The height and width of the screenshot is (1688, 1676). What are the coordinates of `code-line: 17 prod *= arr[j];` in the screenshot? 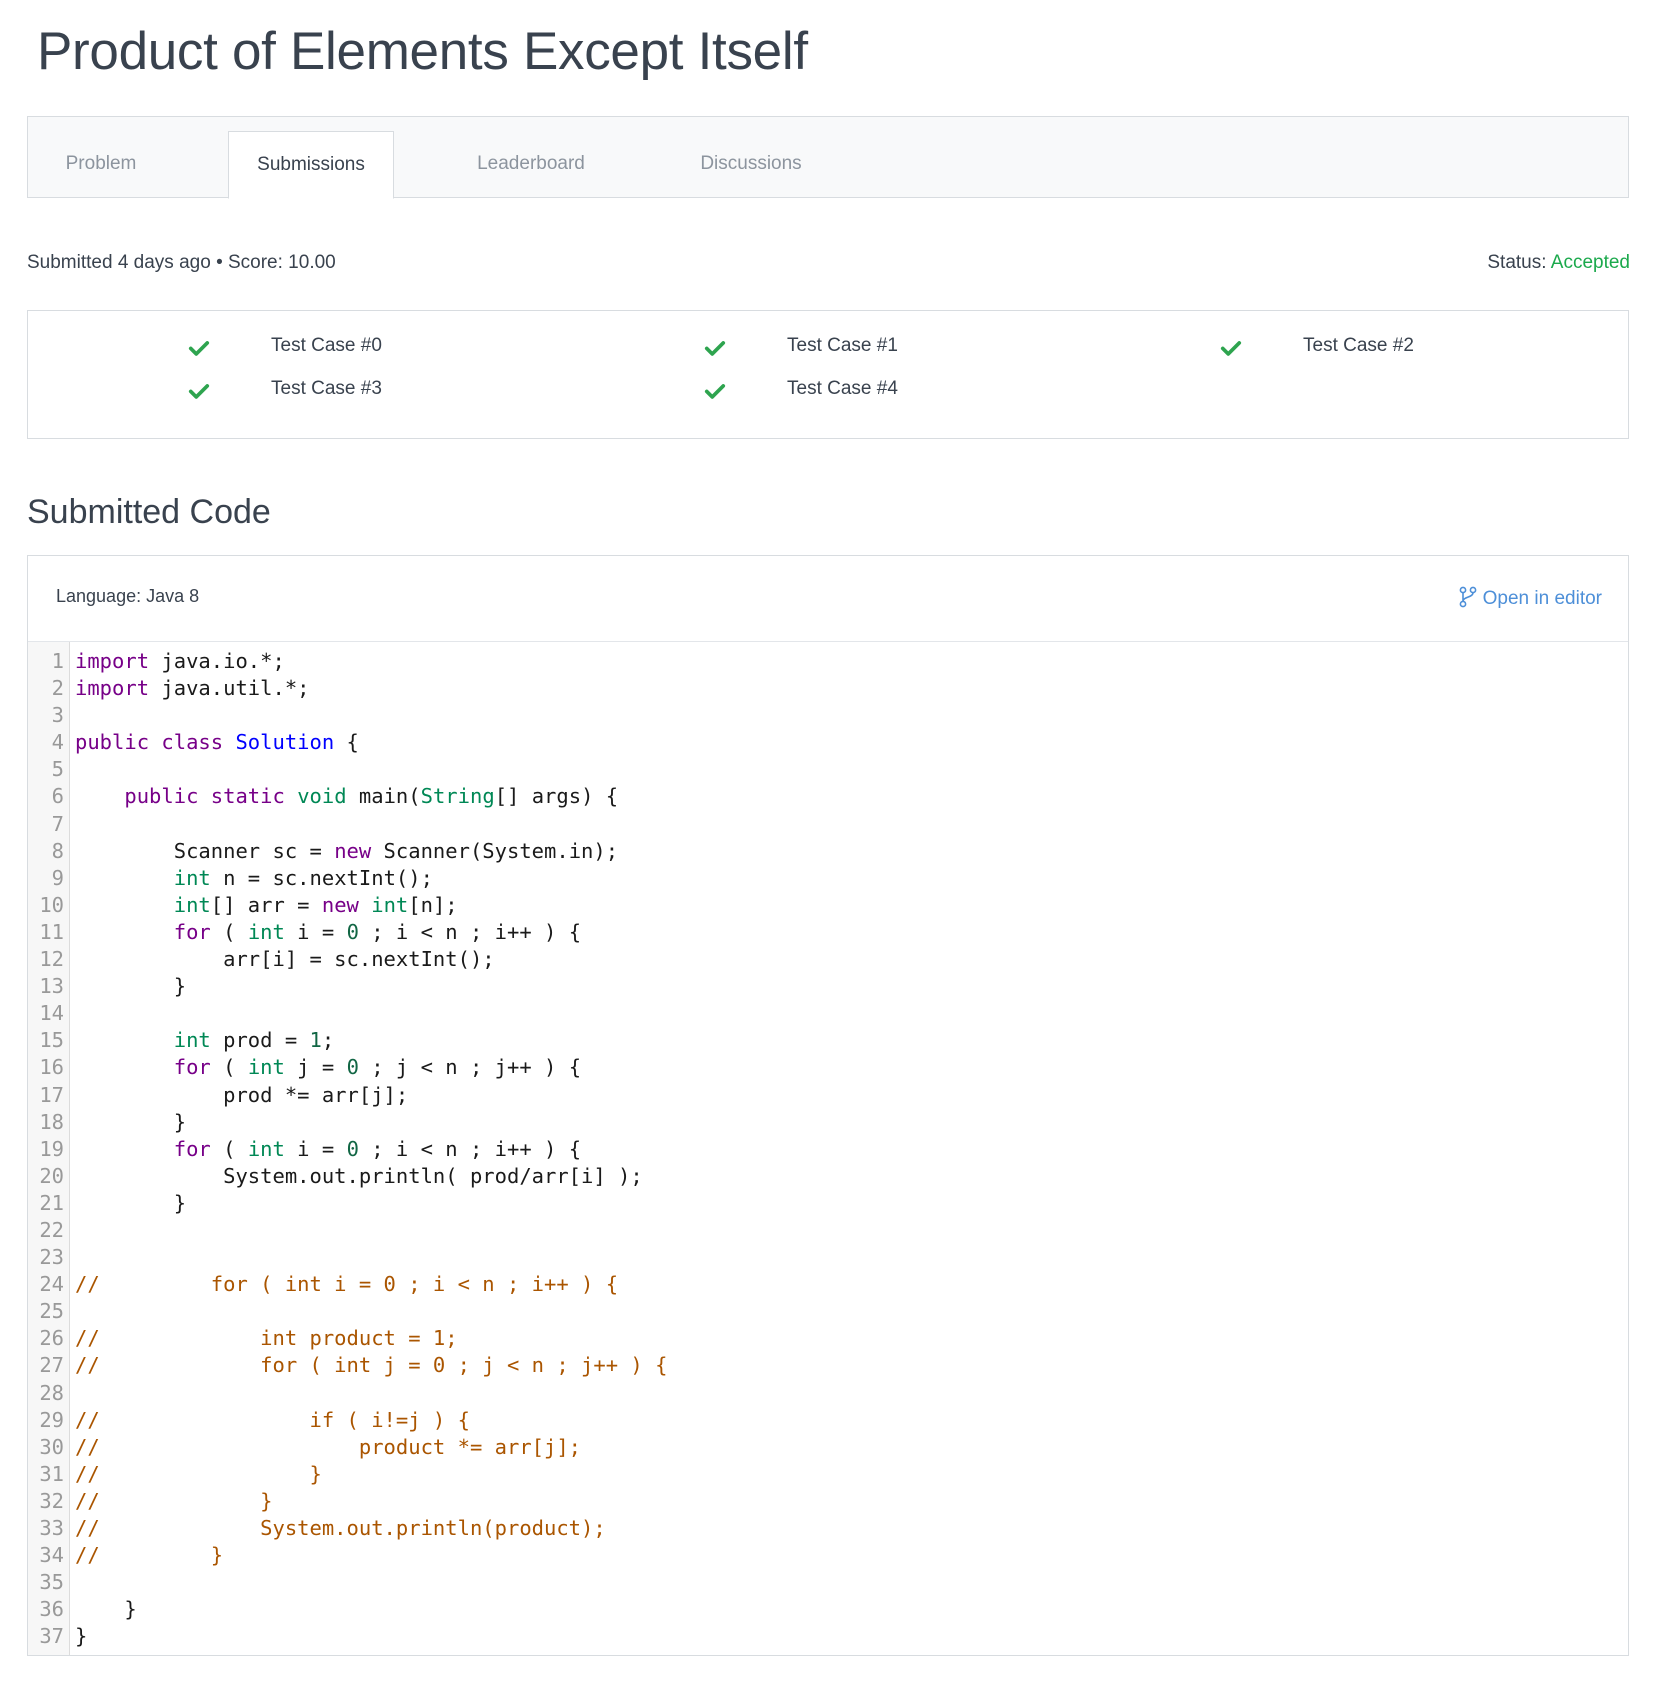 It's located at (828, 1095).